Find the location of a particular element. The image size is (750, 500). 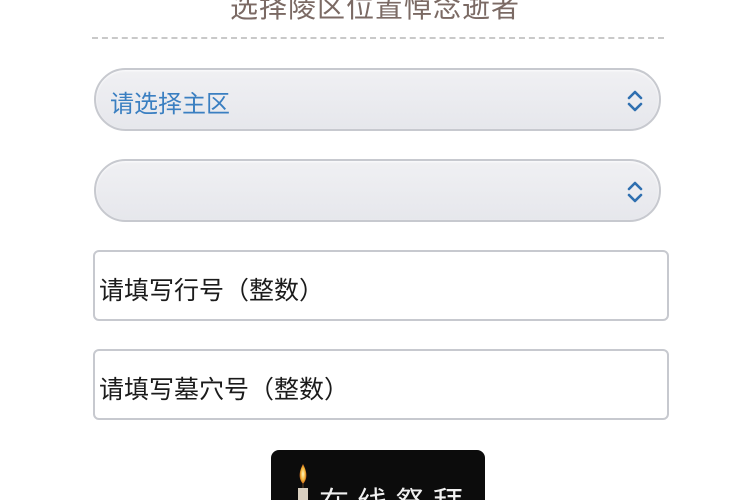

row-number-input: 请填写行号（整数） is located at coordinates (381, 285).